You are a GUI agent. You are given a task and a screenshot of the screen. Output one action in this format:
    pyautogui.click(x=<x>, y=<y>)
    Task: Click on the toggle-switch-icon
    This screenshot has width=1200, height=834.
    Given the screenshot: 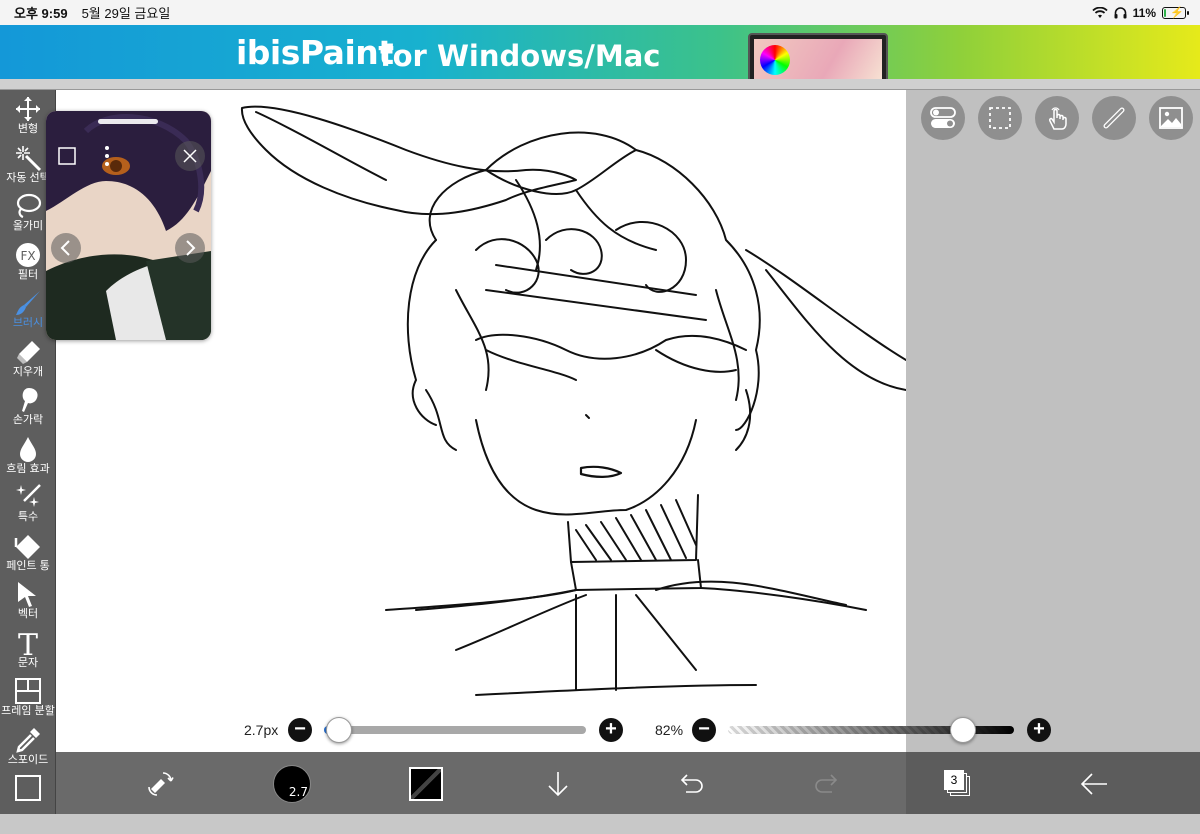 What is the action you would take?
    pyautogui.click(x=943, y=117)
    